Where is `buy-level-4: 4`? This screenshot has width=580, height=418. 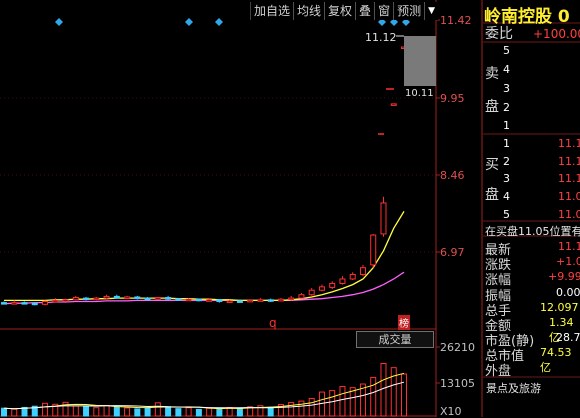
buy-level-4: 4 is located at coordinates (506, 196).